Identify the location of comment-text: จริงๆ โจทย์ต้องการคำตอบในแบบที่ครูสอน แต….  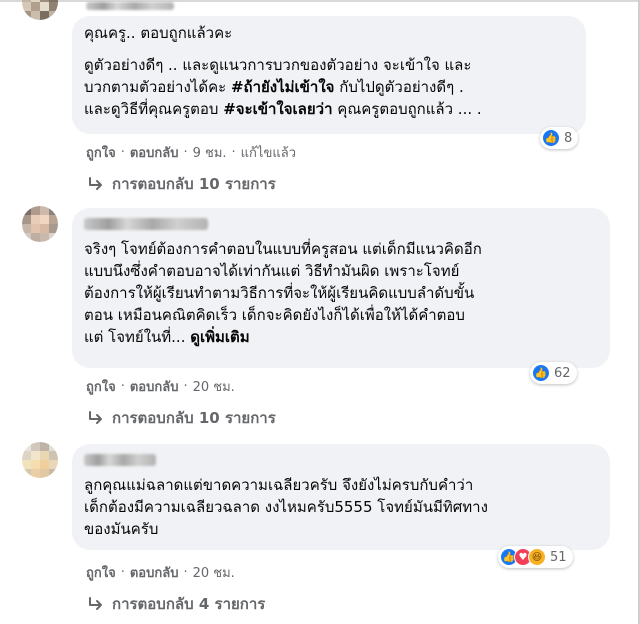
(283, 293).